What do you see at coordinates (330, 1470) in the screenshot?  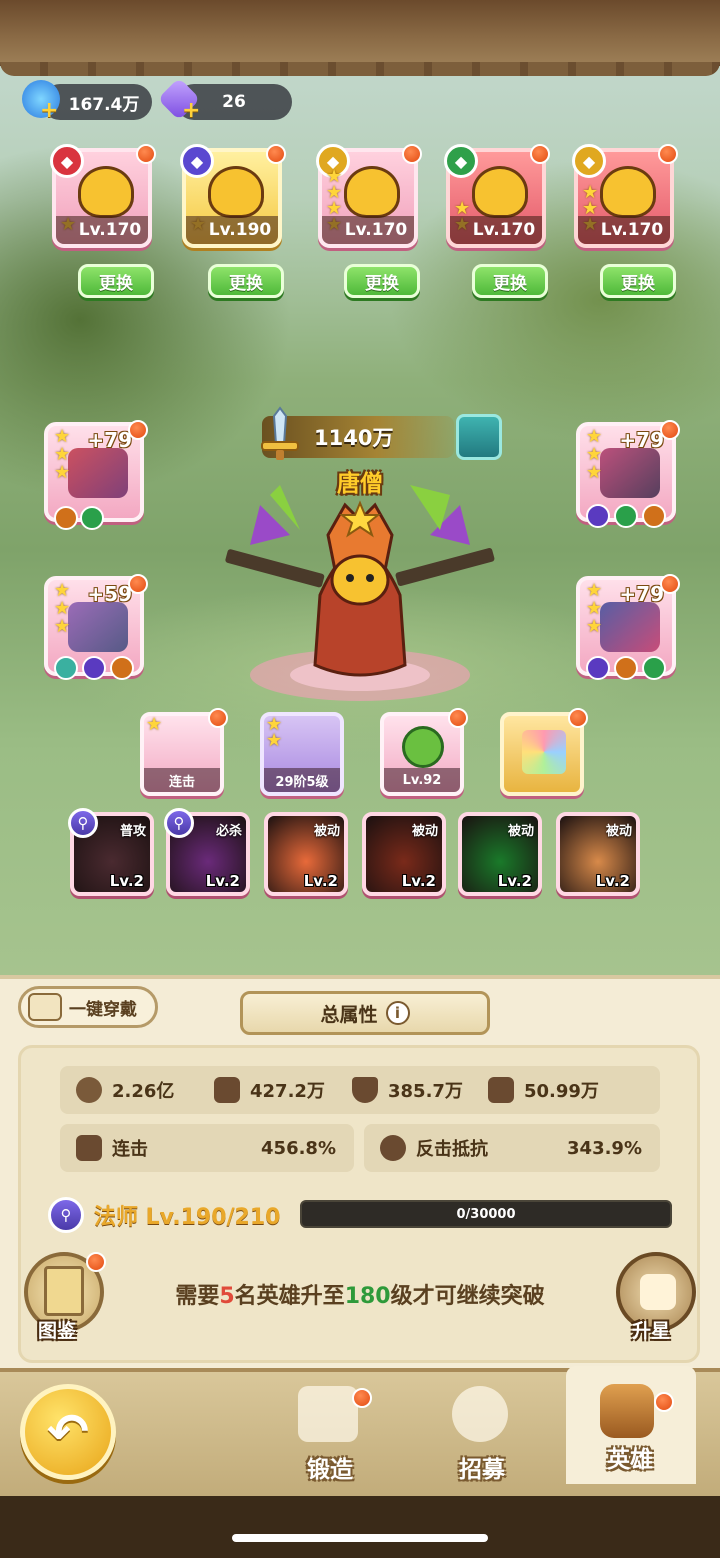 I see `tab-forge-label: 锻造` at bounding box center [330, 1470].